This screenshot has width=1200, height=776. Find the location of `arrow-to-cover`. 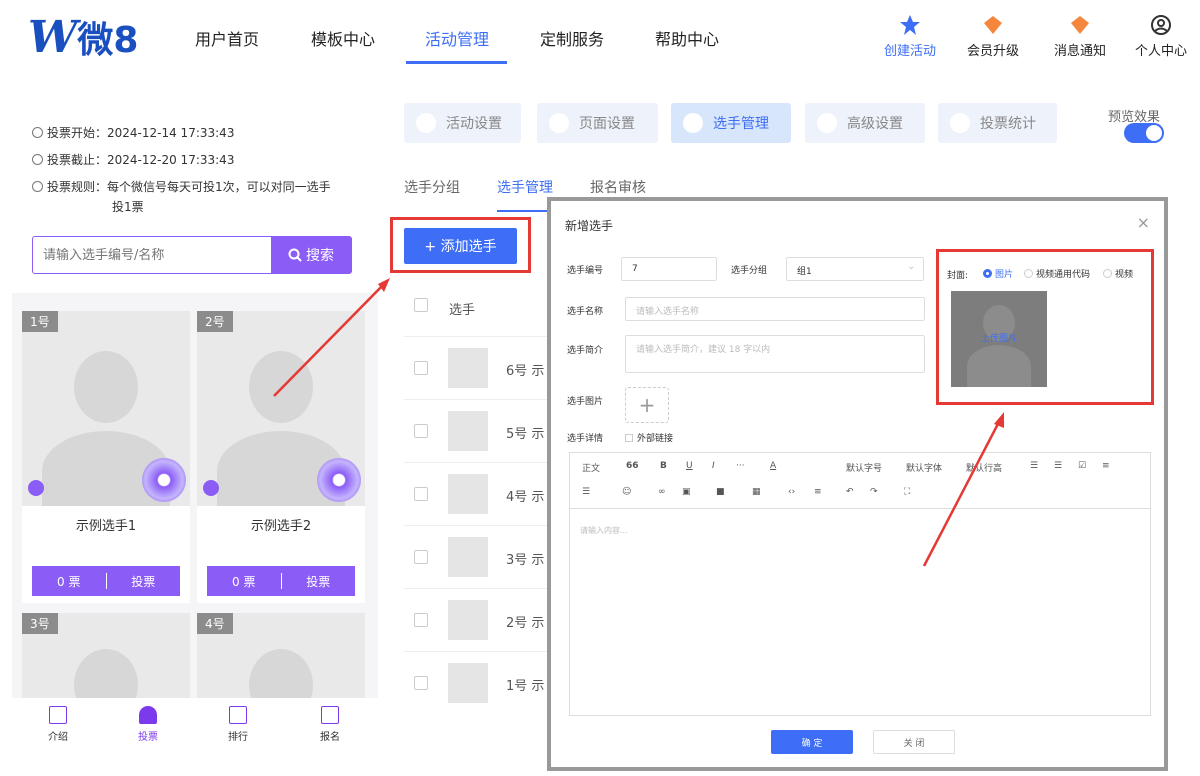

arrow-to-cover is located at coordinates (962, 493).